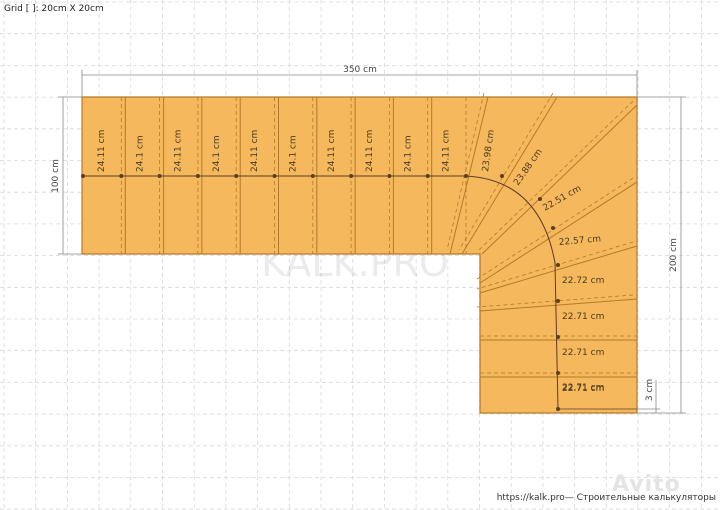  I want to click on dimension-label: 200 cm, so click(674, 255).